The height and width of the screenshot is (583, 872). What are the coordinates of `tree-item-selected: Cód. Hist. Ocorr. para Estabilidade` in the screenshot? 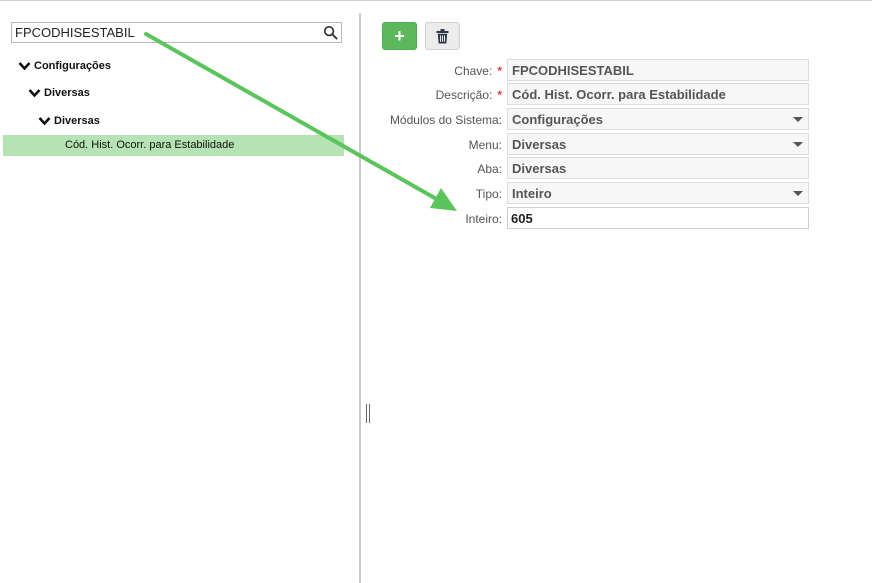 It's located at (173, 145).